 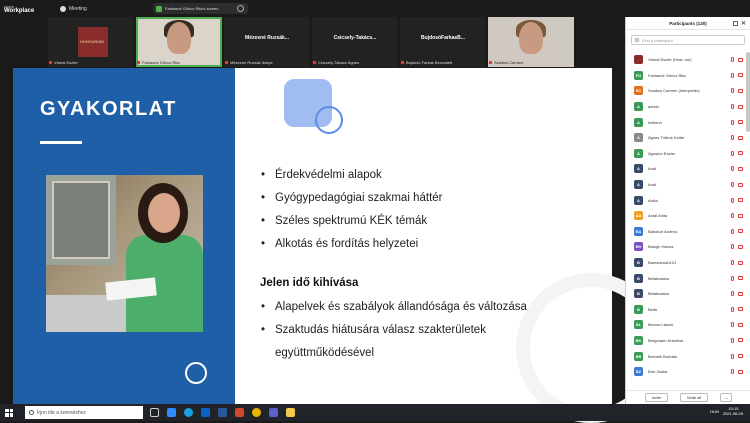 What do you see at coordinates (686, 60) in the screenshot?
I see `participant-row: Vámai Eszter (Host, me)` at bounding box center [686, 60].